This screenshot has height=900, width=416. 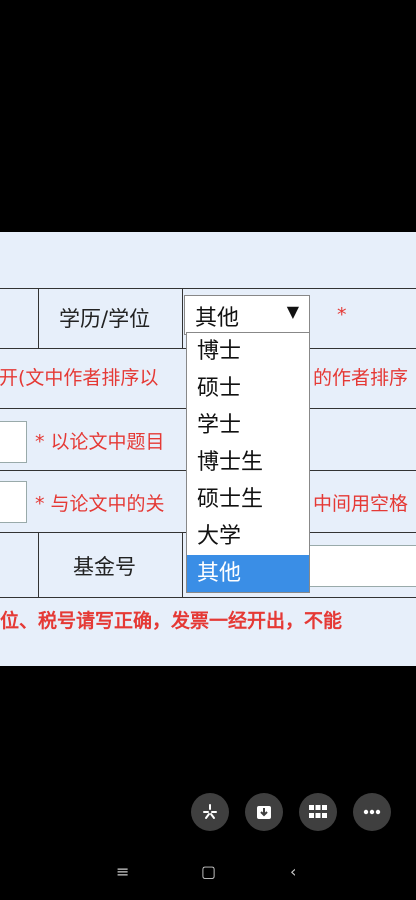 What do you see at coordinates (248, 536) in the screenshot?
I see `degree-option: 大学` at bounding box center [248, 536].